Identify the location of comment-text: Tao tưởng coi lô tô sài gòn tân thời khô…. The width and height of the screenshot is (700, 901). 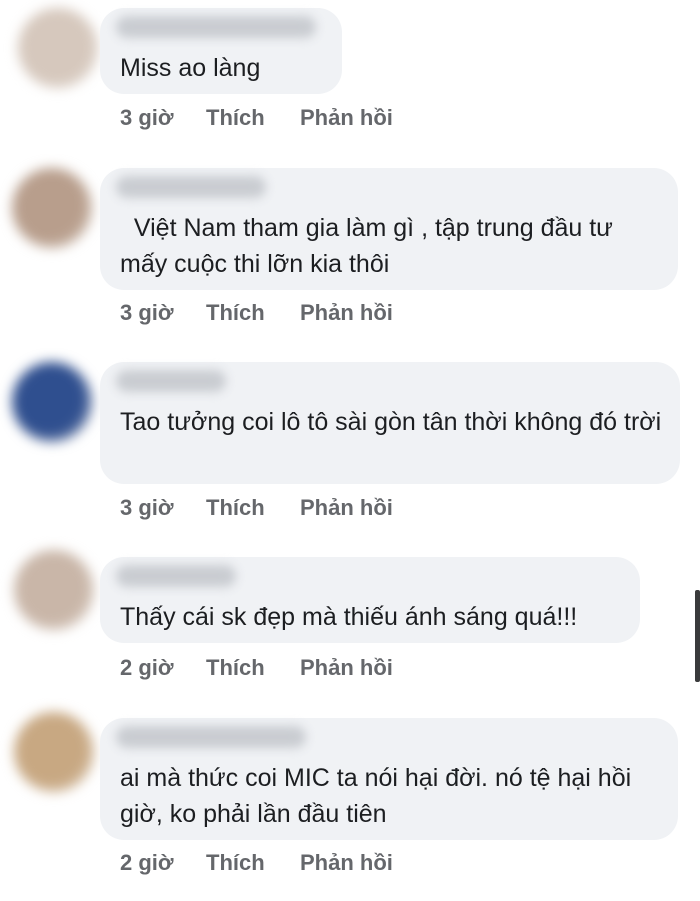
(391, 422).